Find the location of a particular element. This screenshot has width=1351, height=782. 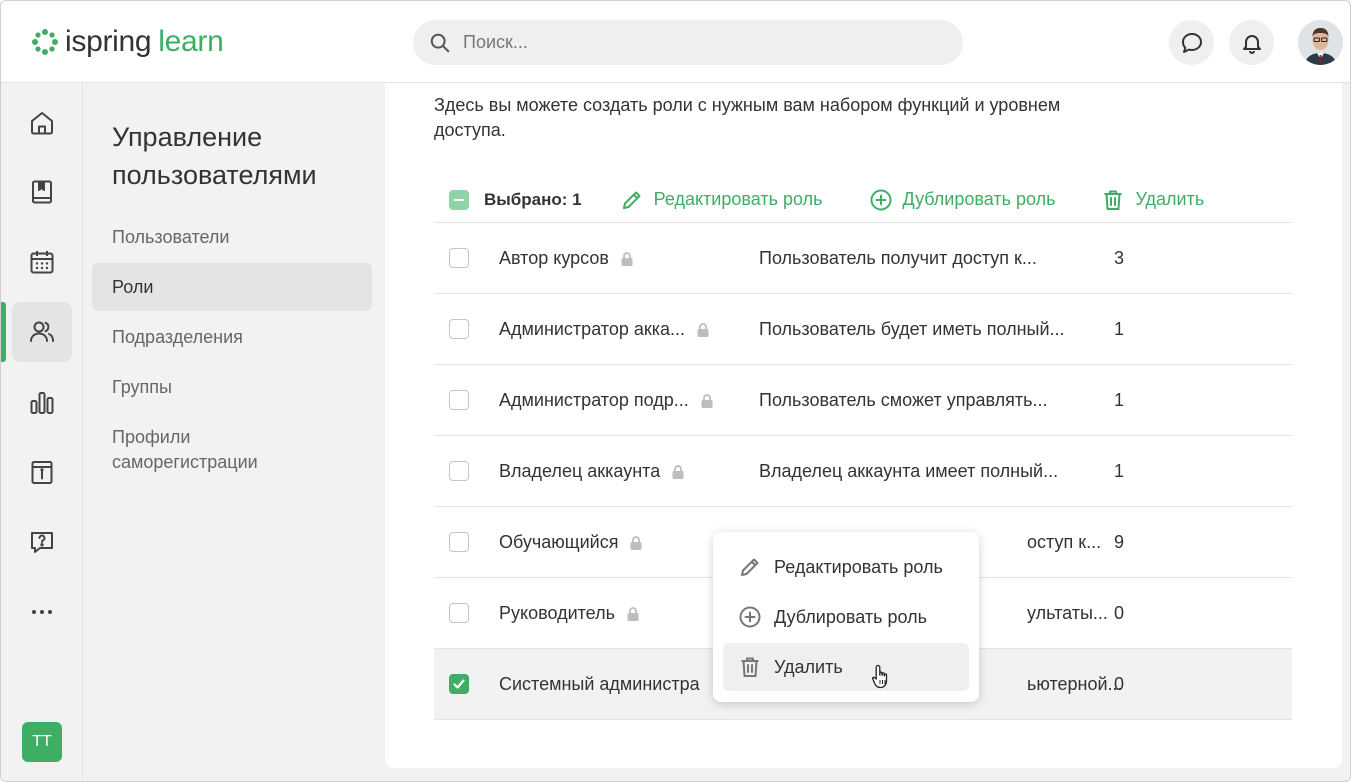

role-name: Обучающийся is located at coordinates (571, 542).